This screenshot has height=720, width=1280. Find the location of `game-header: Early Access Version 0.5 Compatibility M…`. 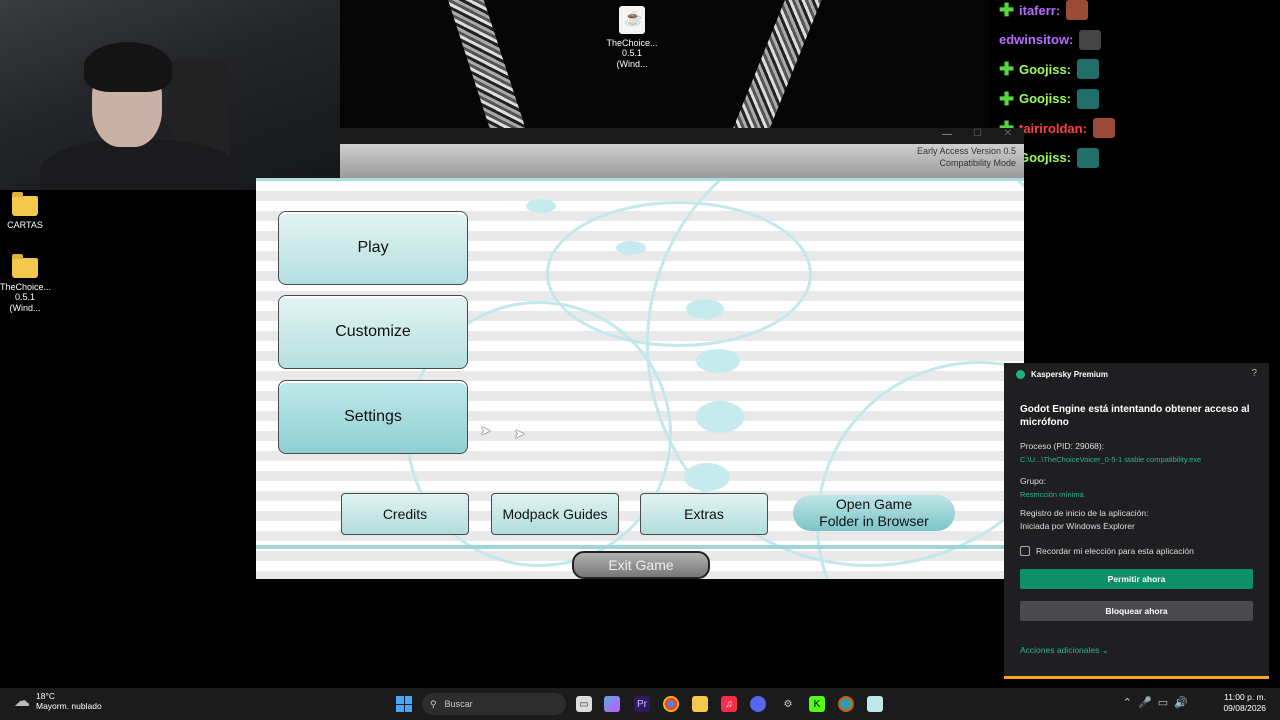

game-header: Early Access Version 0.5 Compatibility M… is located at coordinates (682, 161).